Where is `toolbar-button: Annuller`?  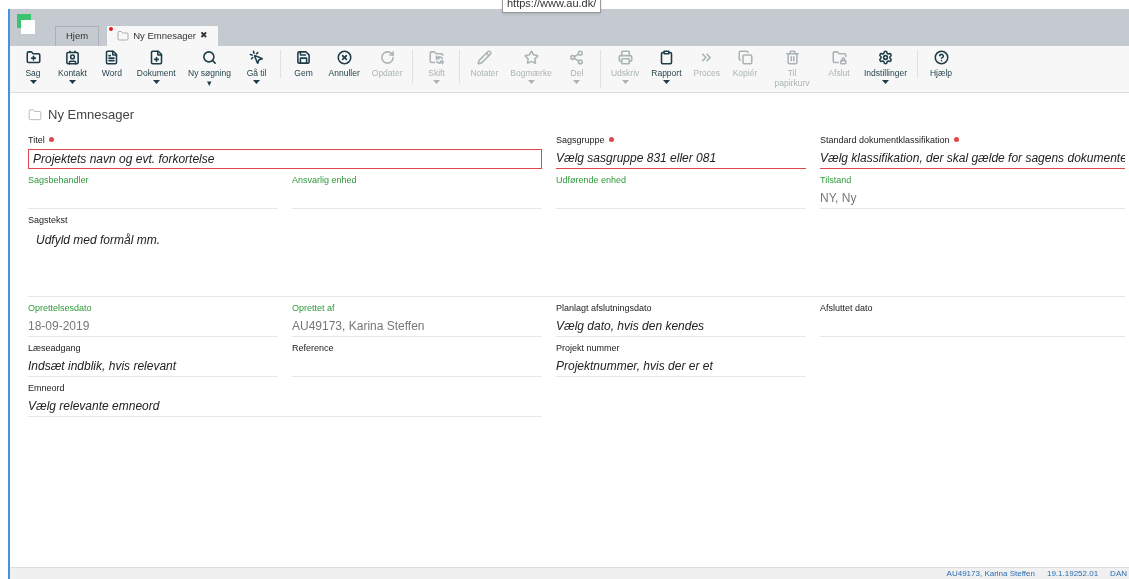
toolbar-button: Annuller is located at coordinates (344, 64).